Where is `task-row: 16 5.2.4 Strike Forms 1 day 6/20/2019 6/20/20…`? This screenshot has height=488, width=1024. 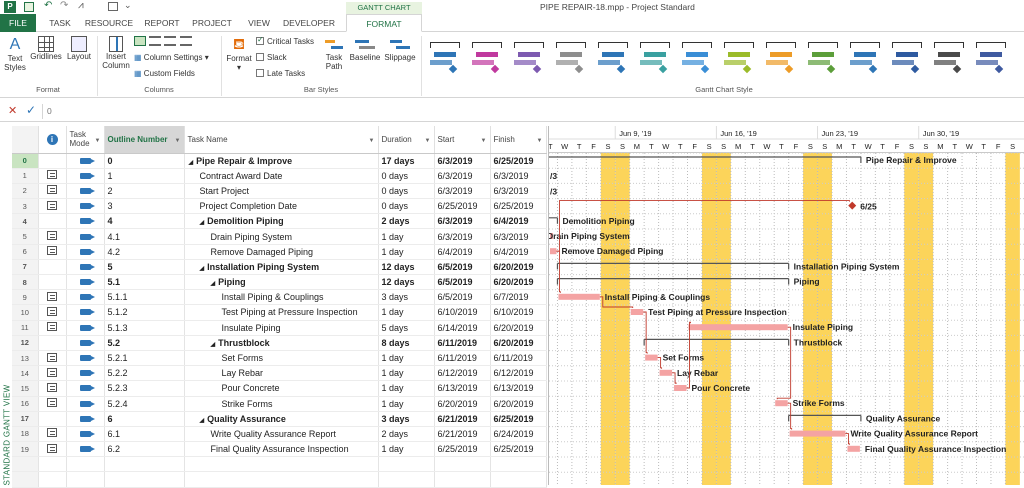 task-row: 16 5.2.4 Strike Forms 1 day 6/20/2019 6/20/20… is located at coordinates (279, 404).